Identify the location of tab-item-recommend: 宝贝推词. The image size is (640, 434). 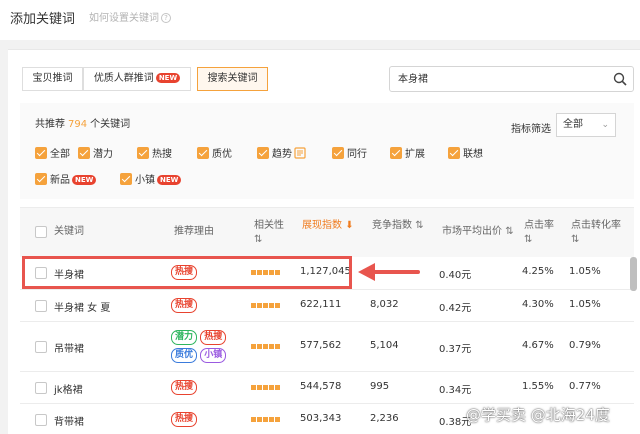
(52, 79).